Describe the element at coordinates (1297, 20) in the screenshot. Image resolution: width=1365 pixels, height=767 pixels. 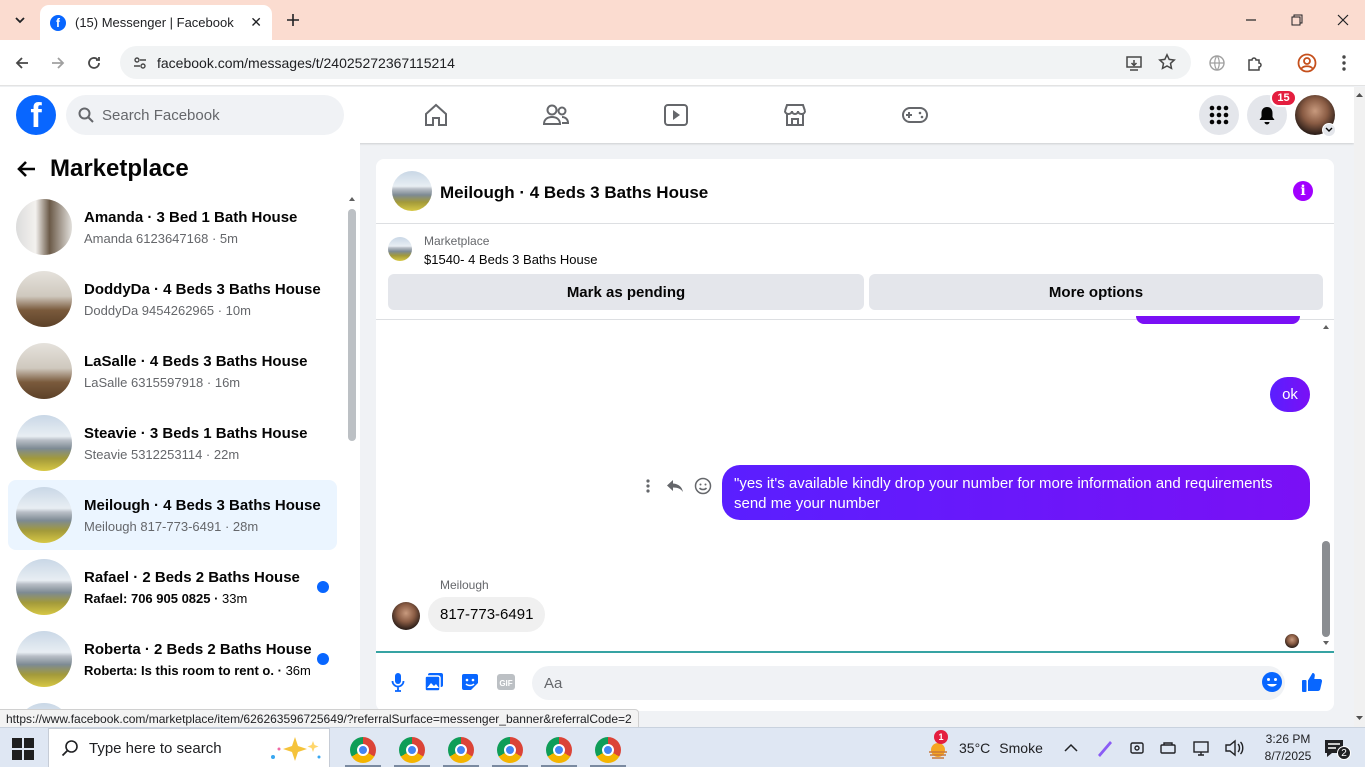
I see `restore-icon` at that location.